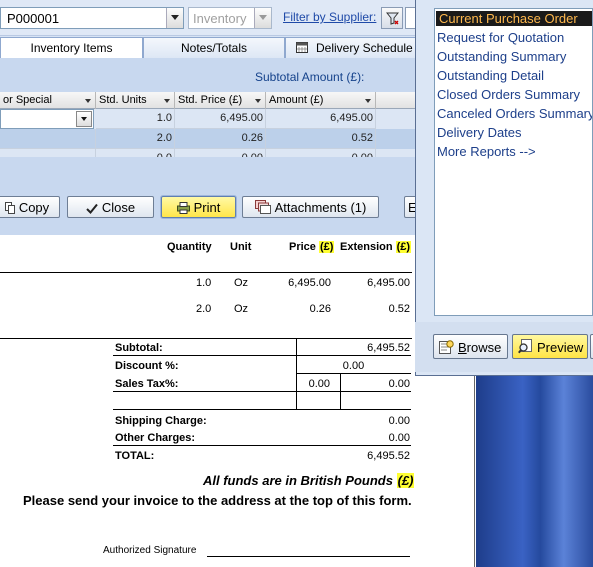  What do you see at coordinates (366, 247) in the screenshot?
I see `extension-header-text: Extension` at bounding box center [366, 247].